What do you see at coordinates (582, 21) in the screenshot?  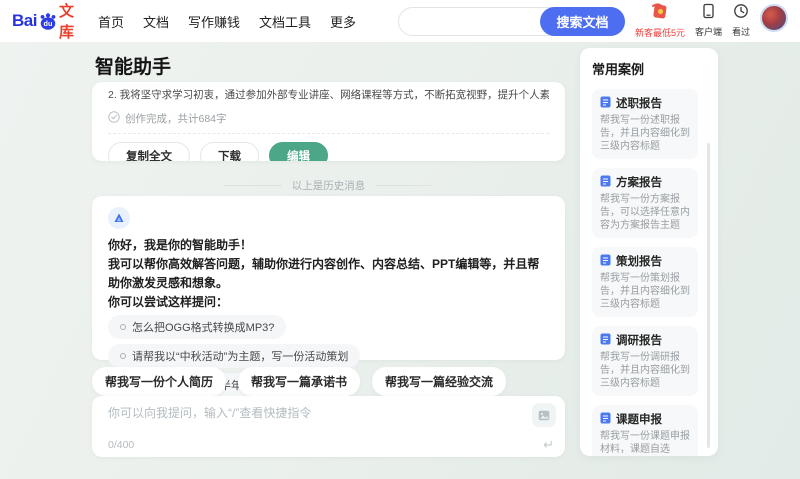 I see `search-docs-button: 搜索文档` at bounding box center [582, 21].